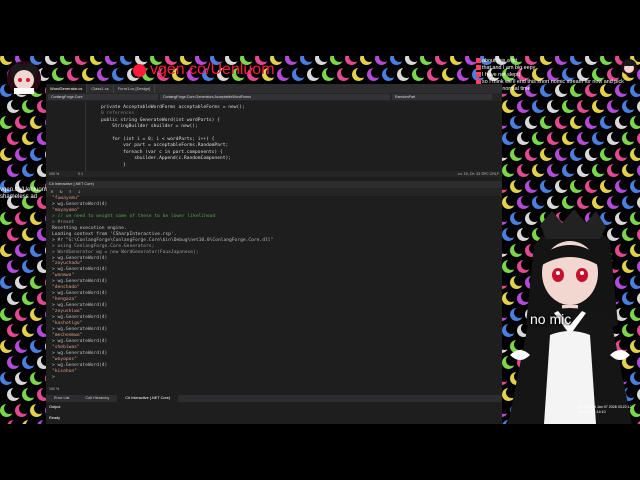 The image size is (640, 480). Describe the element at coordinates (66, 136) in the screenshot. I see `editor-margin` at that location.